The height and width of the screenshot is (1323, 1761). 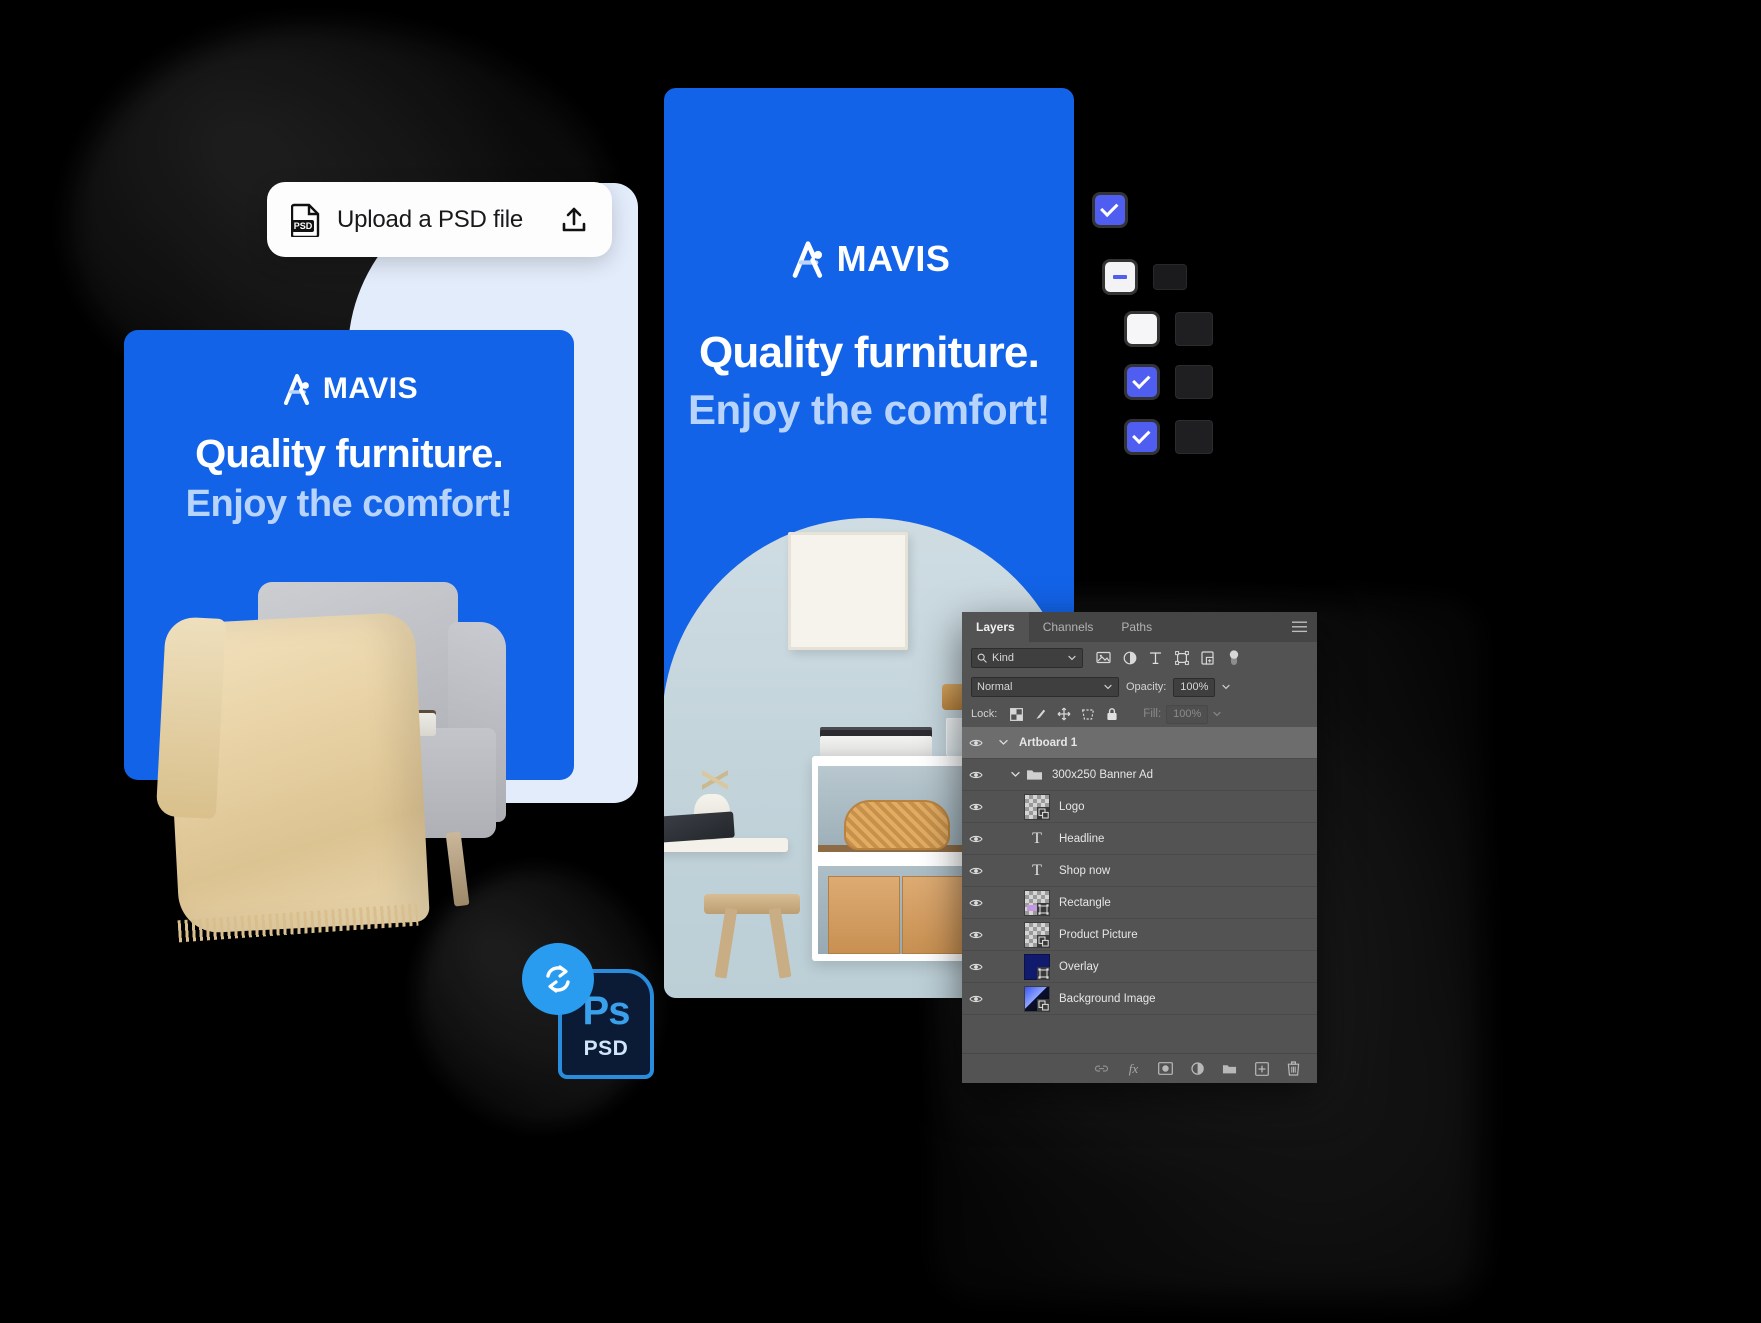 What do you see at coordinates (1101, 1068) in the screenshot?
I see `link-layers-icon` at bounding box center [1101, 1068].